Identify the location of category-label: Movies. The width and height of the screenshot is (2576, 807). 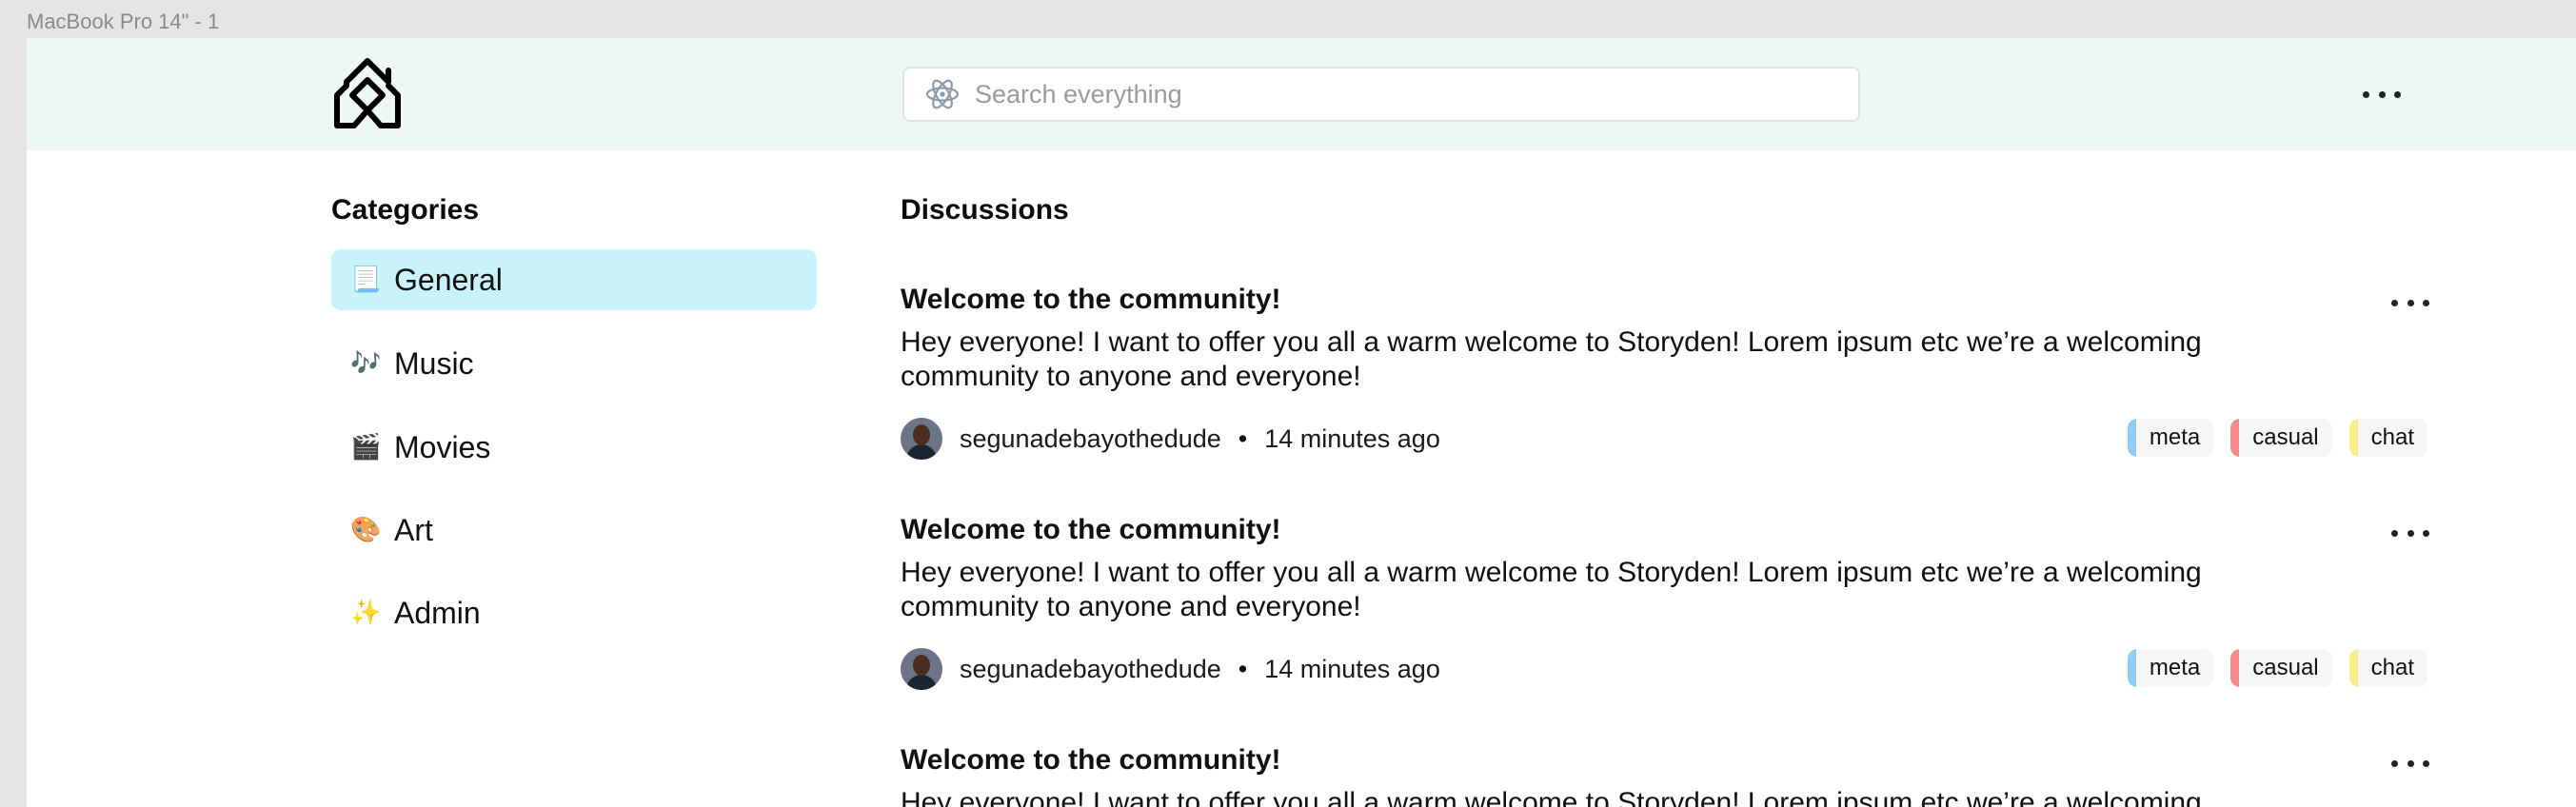
(442, 446).